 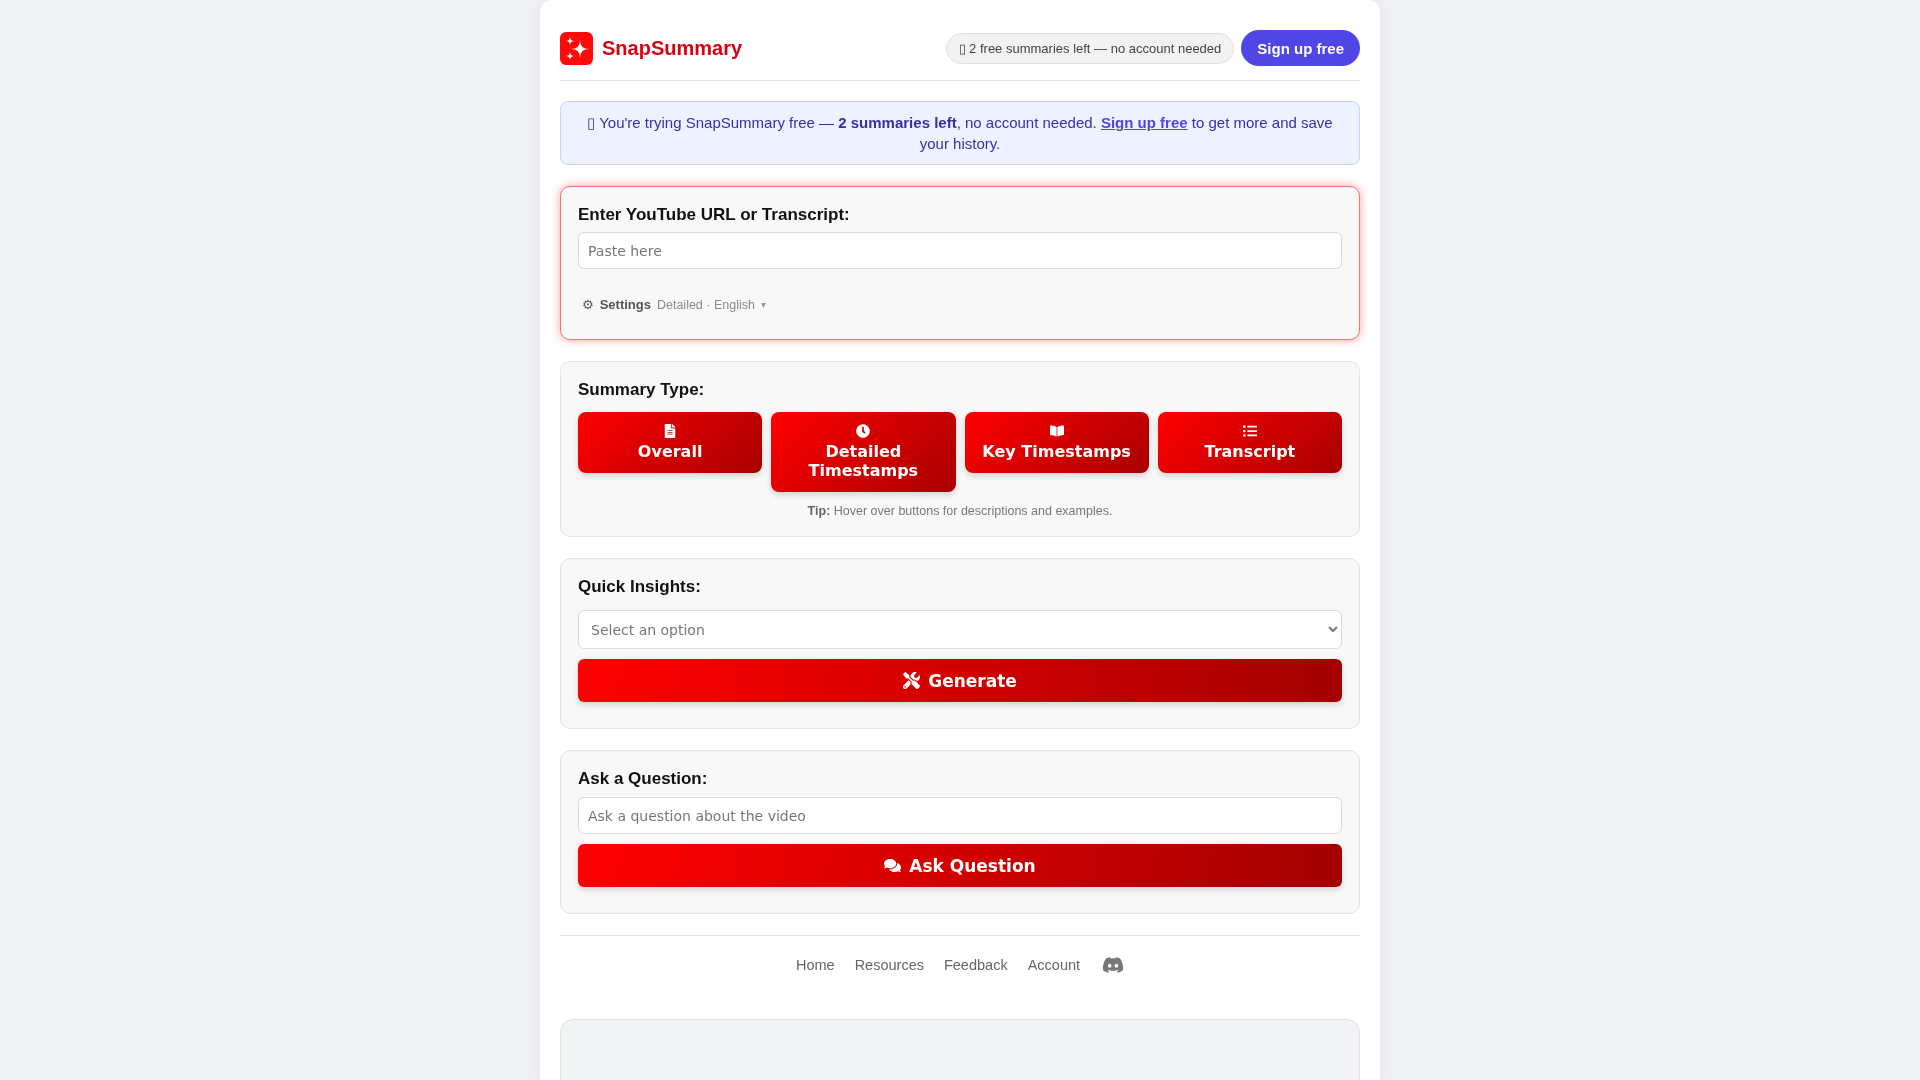 I want to click on ask-question-button: Ask Question, so click(x=960, y=865).